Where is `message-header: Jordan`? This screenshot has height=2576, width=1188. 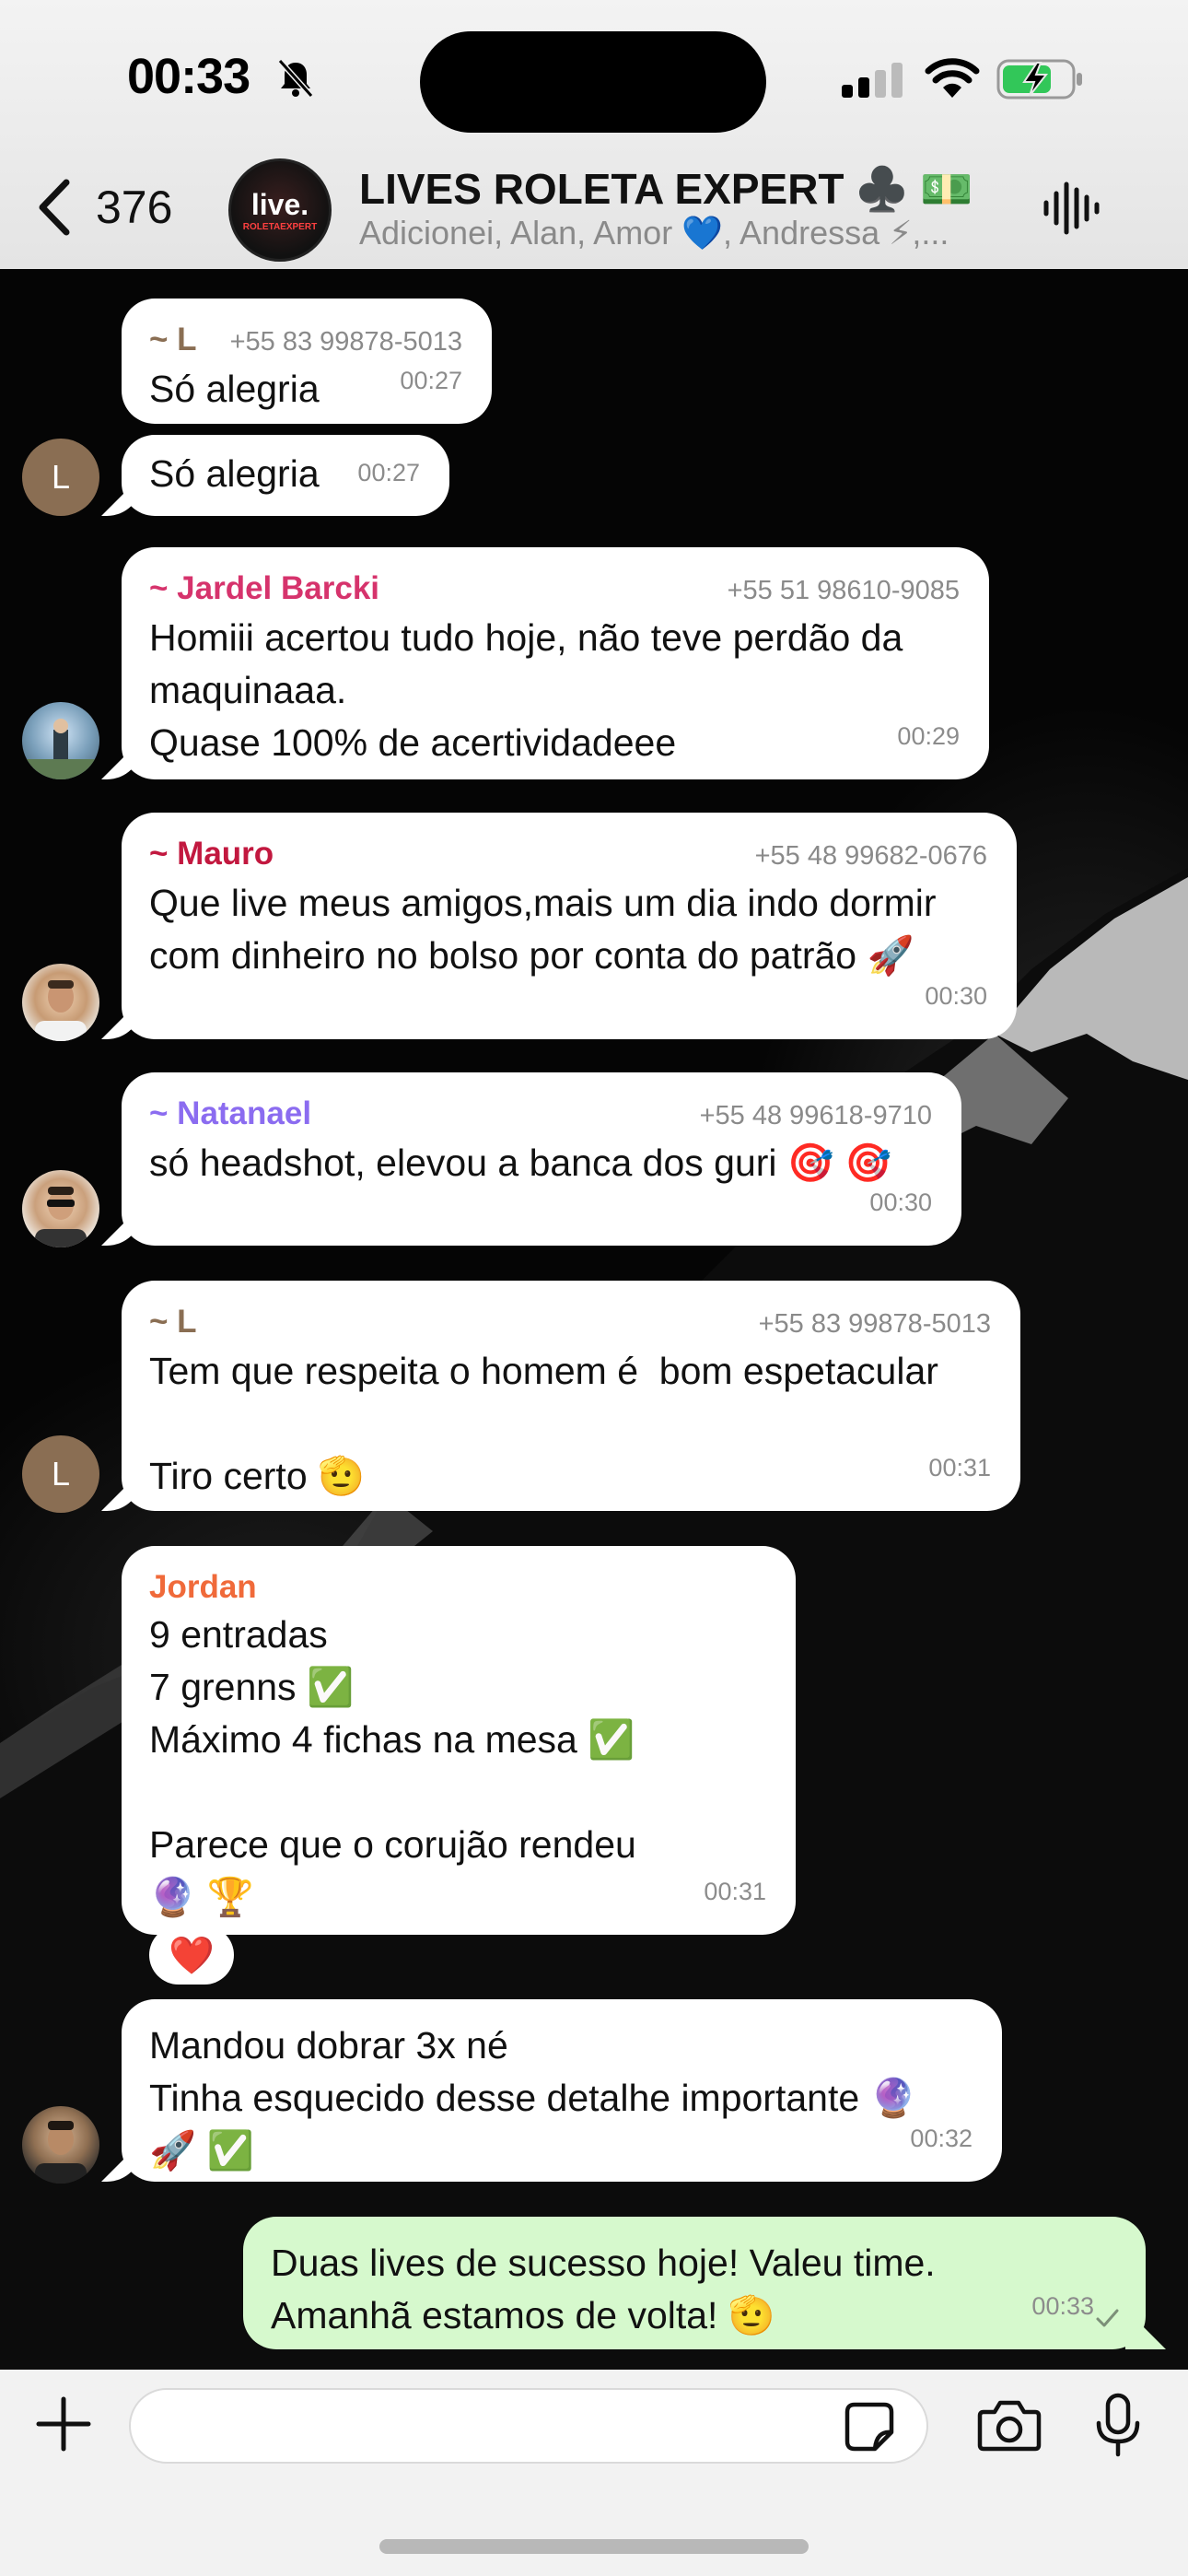 message-header: Jordan is located at coordinates (457, 1587).